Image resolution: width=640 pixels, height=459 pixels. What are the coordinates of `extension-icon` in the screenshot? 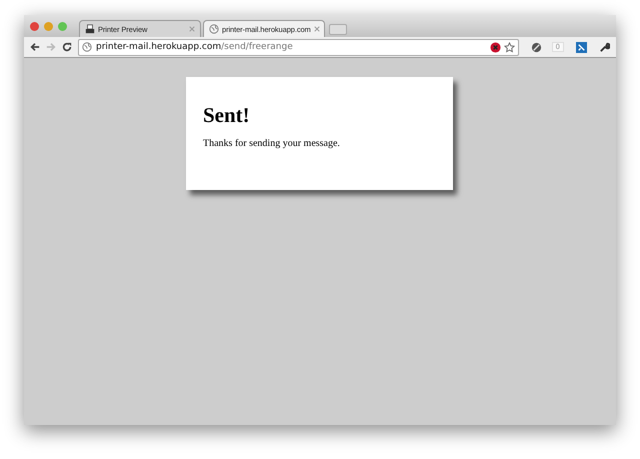 It's located at (536, 47).